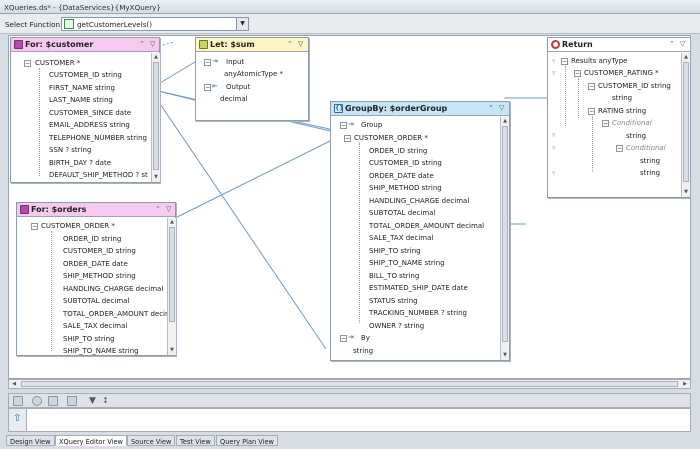  What do you see at coordinates (372, 125) in the screenshot?
I see `group-label: Group` at bounding box center [372, 125].